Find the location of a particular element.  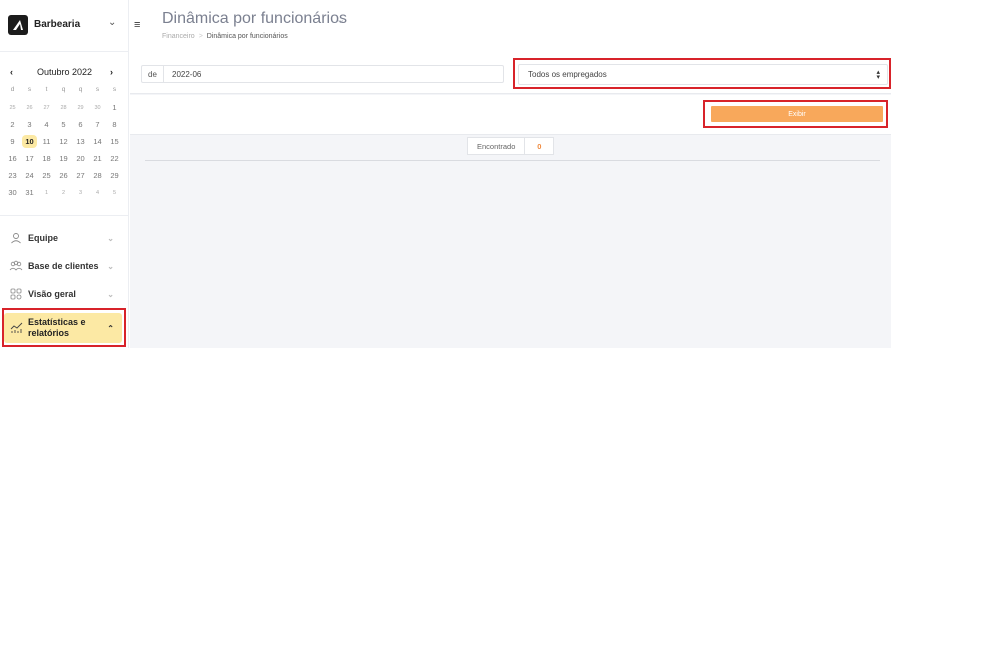

calendar-day: 21 is located at coordinates (97, 158).